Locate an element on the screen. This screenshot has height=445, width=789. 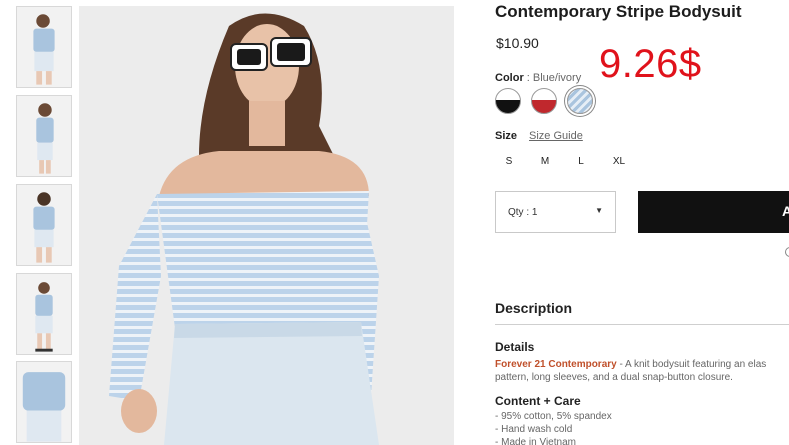
size-option-xl: XL is located at coordinates (619, 161).